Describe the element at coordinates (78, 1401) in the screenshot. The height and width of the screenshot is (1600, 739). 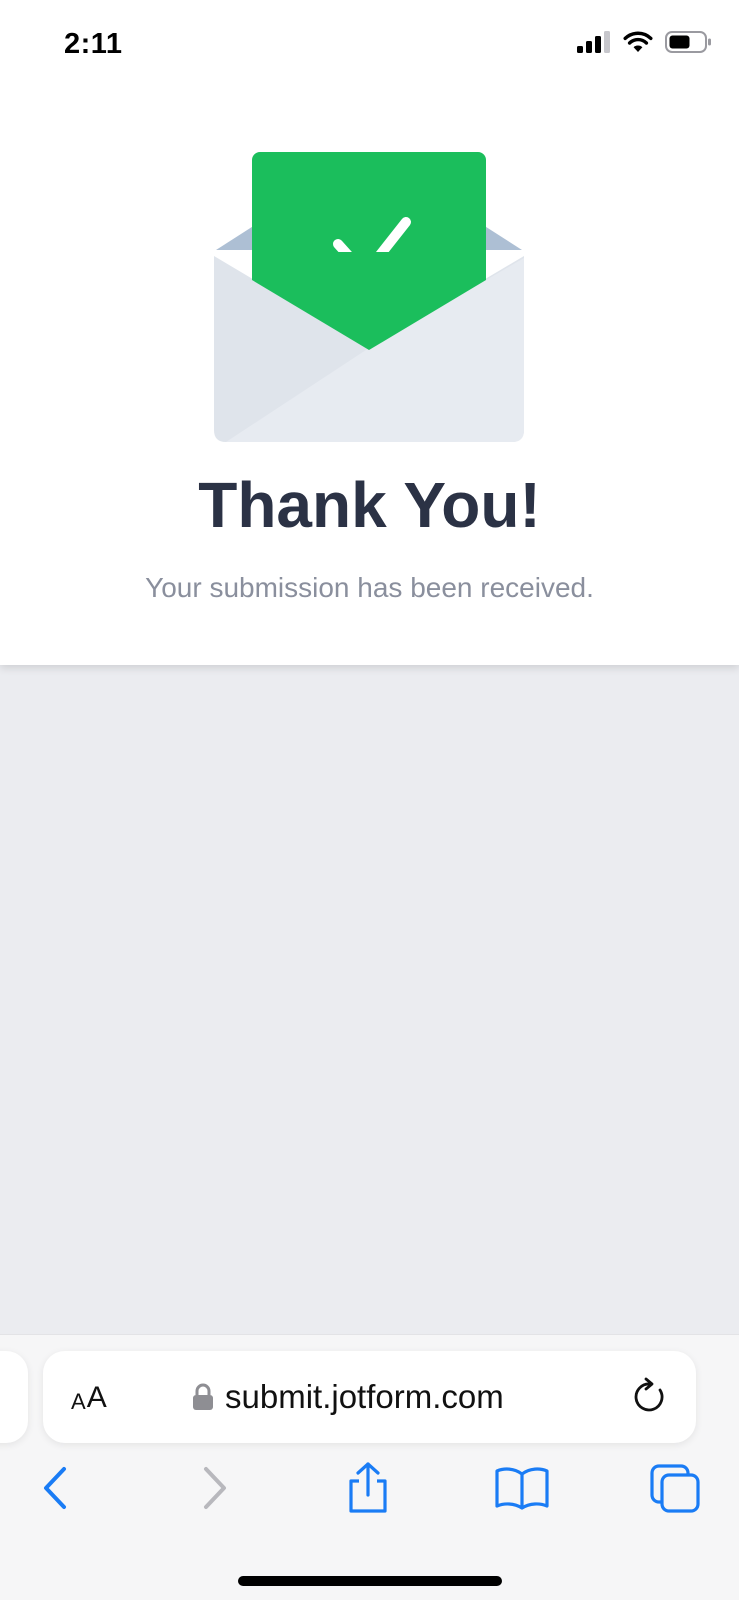
I see `text-size-small-label: A` at that location.